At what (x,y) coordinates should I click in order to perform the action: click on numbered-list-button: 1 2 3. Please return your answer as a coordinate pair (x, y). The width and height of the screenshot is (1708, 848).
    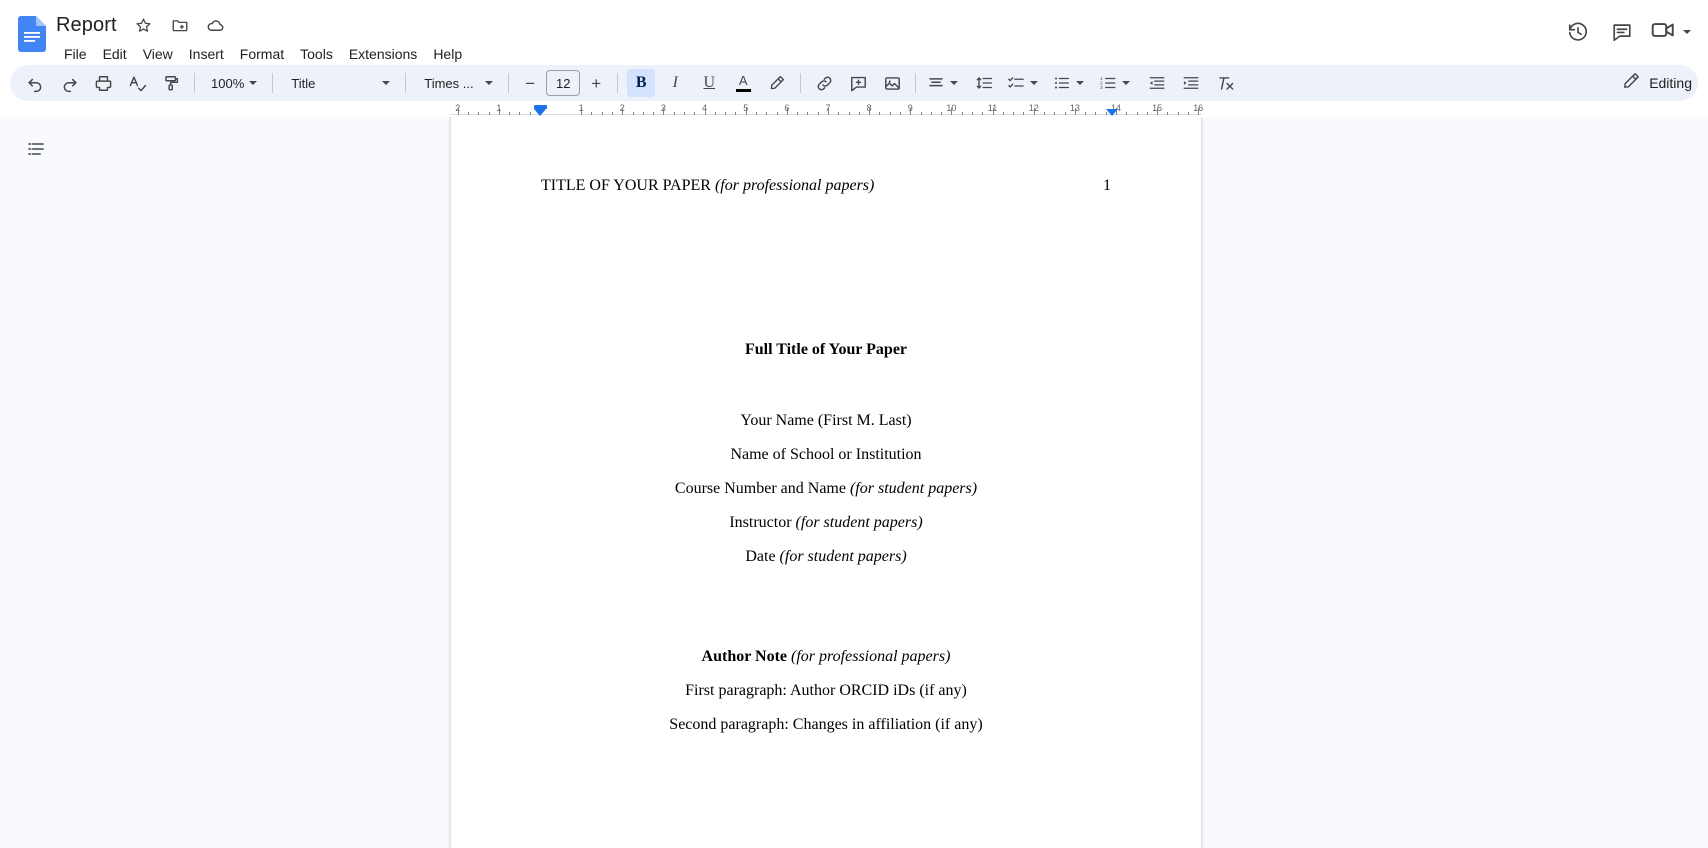
    Looking at the image, I should click on (1117, 83).